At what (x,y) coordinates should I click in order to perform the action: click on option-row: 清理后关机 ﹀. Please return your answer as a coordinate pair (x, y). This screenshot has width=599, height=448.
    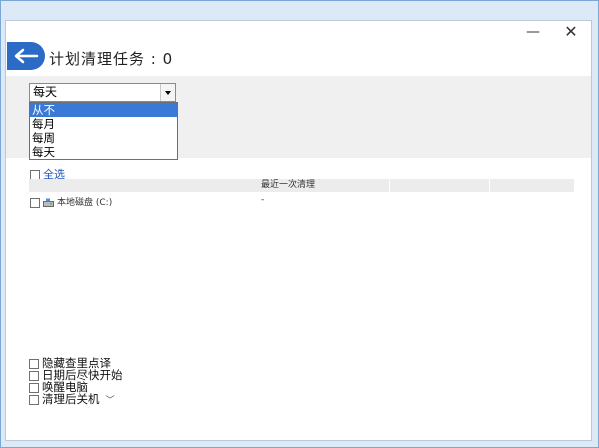
    Looking at the image, I should click on (76, 399).